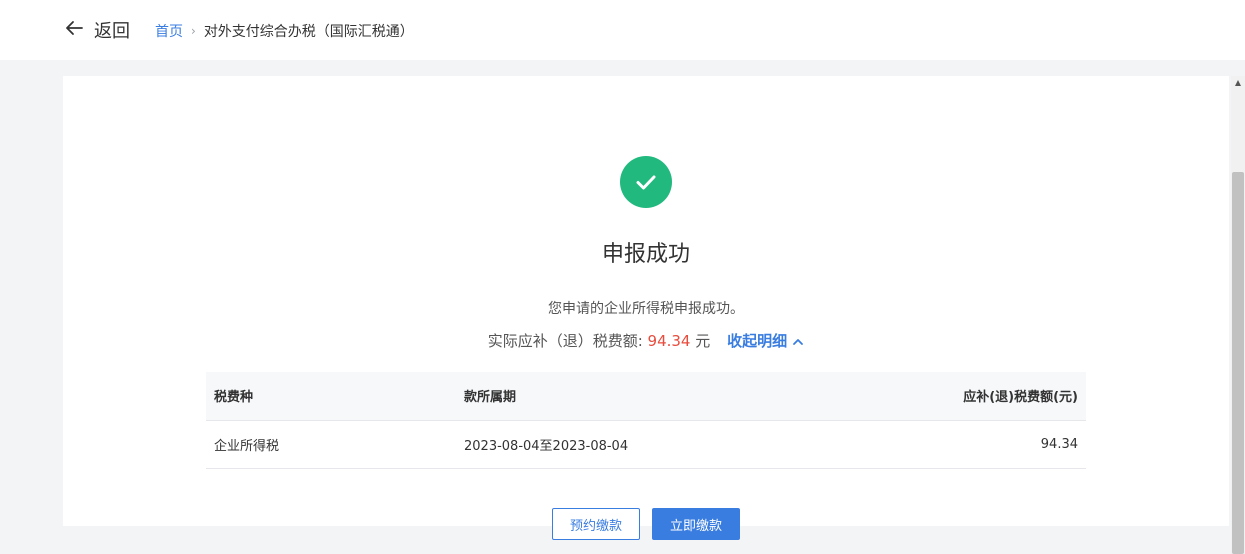 This screenshot has width=1245, height=554. Describe the element at coordinates (1238, 83) in the screenshot. I see `scroll-up-arrow-icon` at that location.